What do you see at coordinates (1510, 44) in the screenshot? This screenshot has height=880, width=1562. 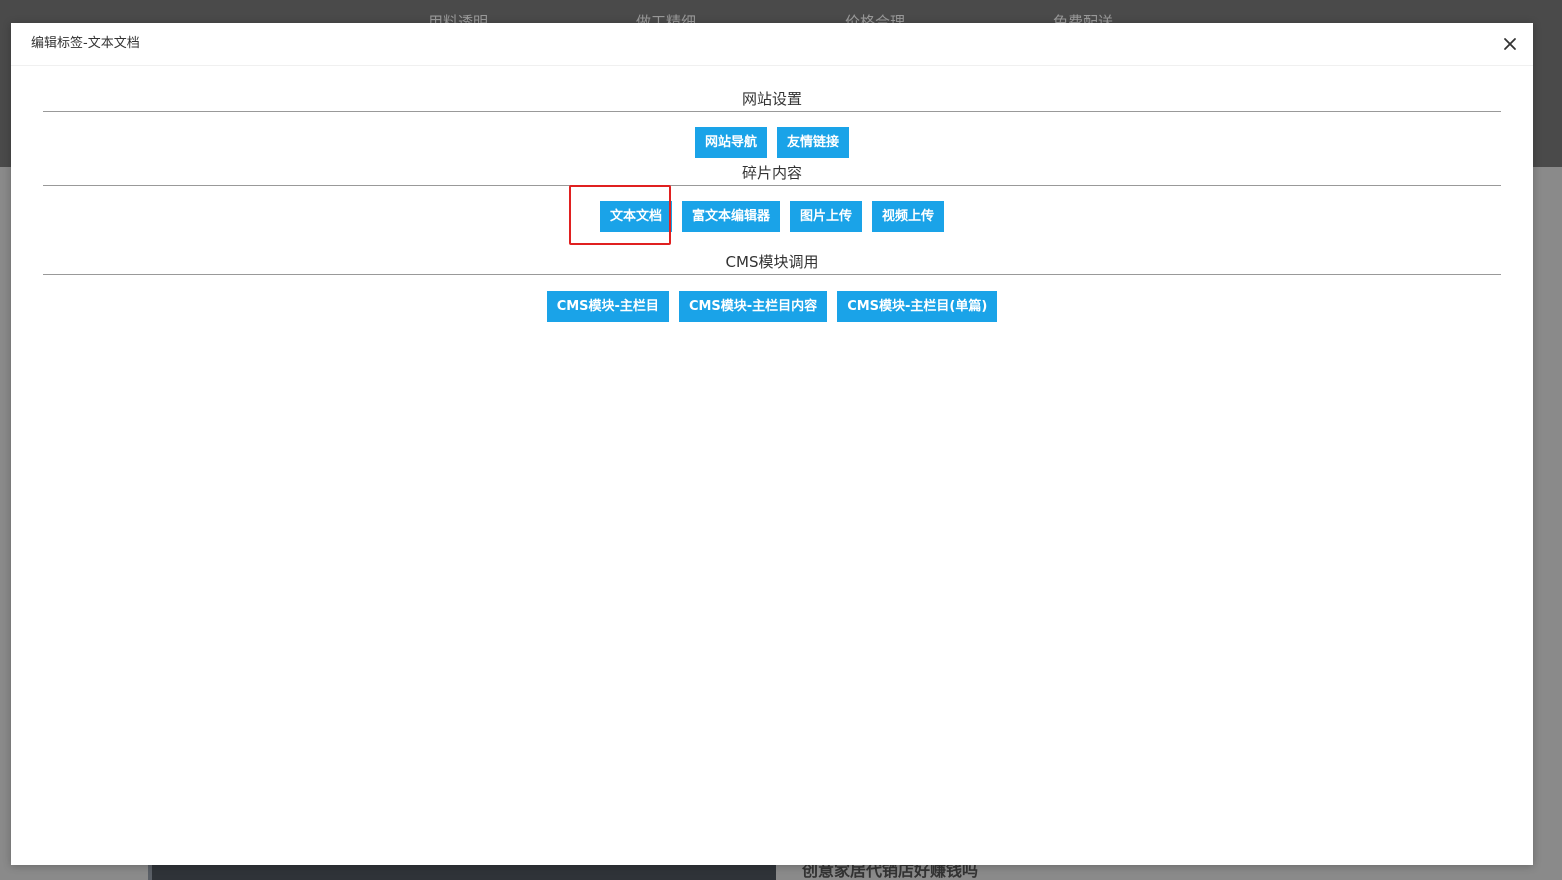 I see `close-icon` at bounding box center [1510, 44].